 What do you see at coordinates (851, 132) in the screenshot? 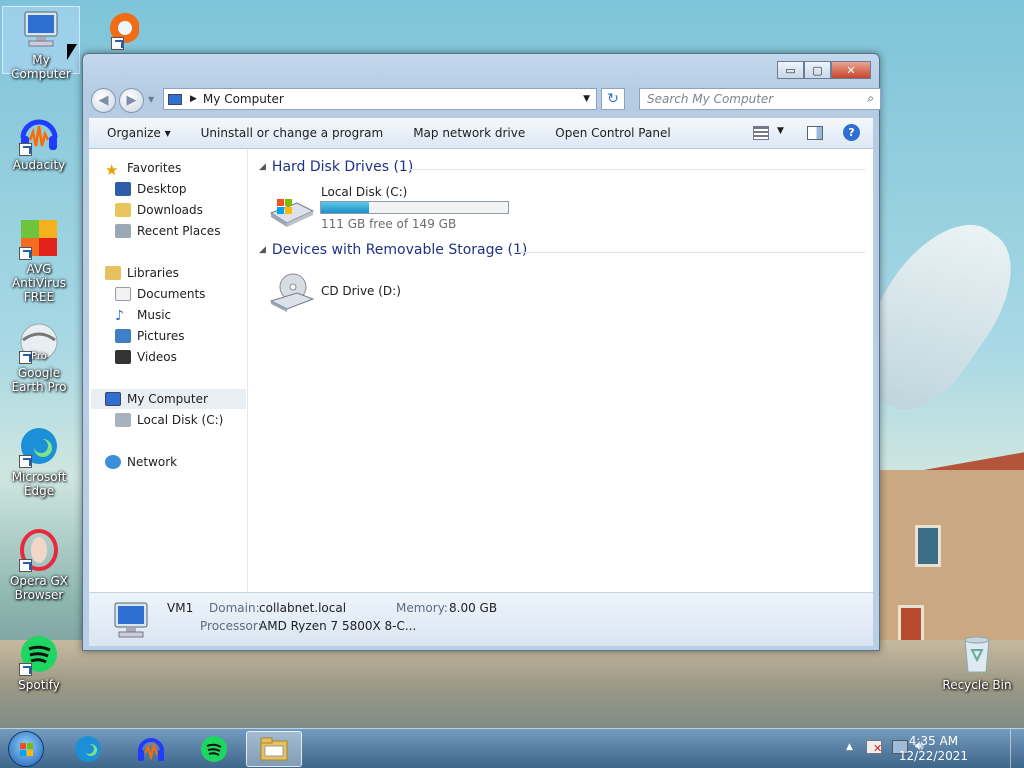
I see `help-button: ?` at bounding box center [851, 132].